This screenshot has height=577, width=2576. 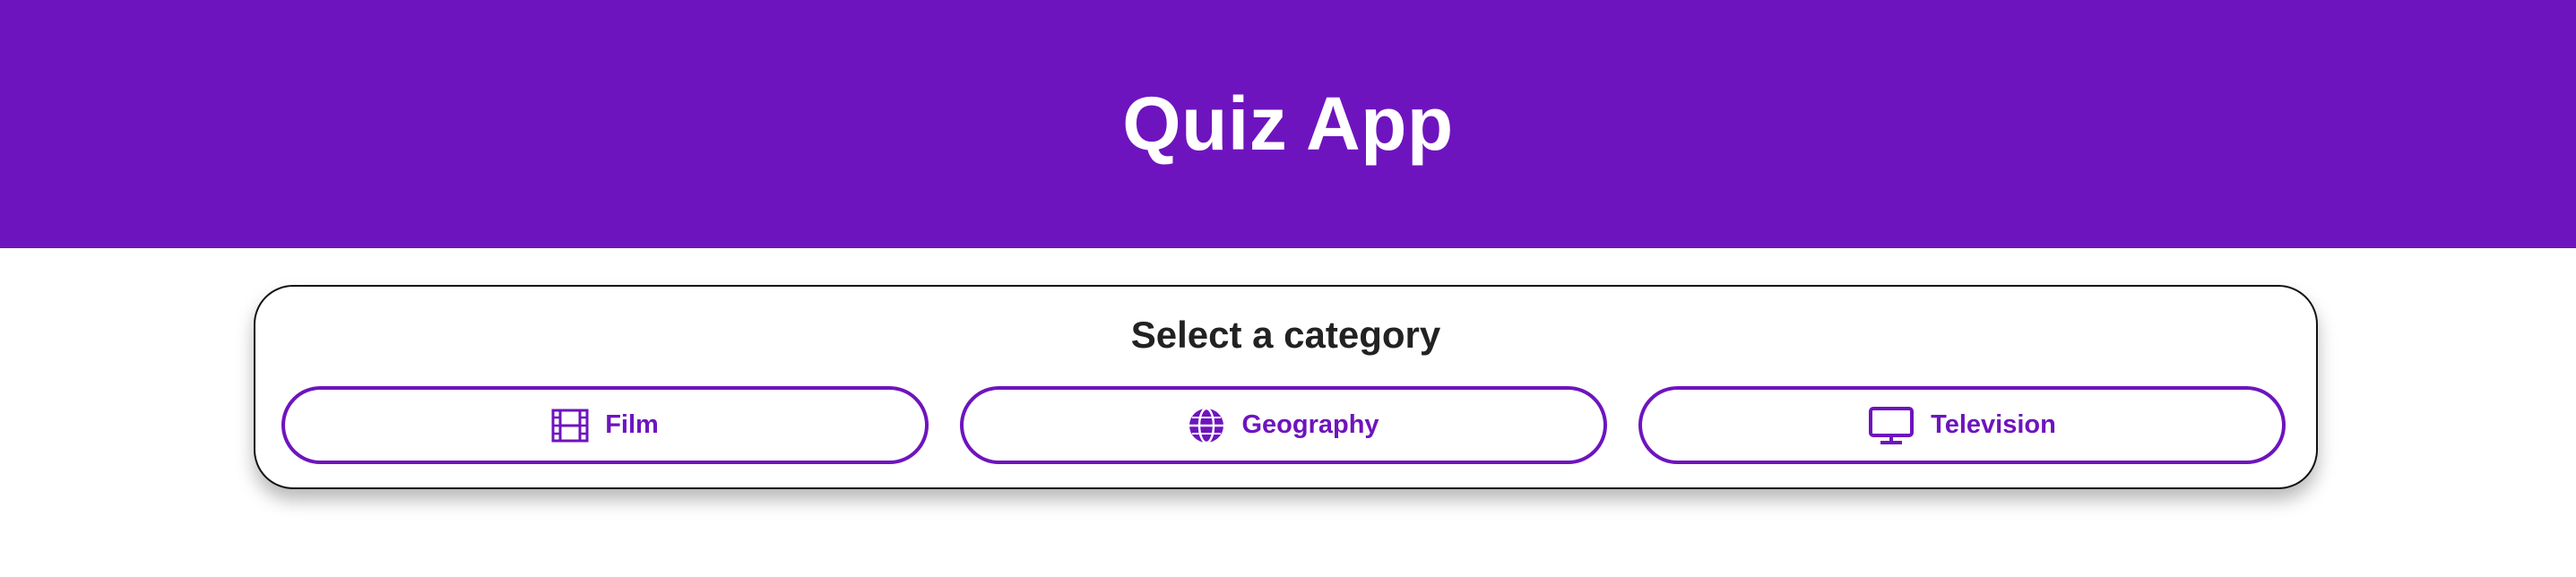 I want to click on app-title: Quiz App, so click(x=1288, y=124).